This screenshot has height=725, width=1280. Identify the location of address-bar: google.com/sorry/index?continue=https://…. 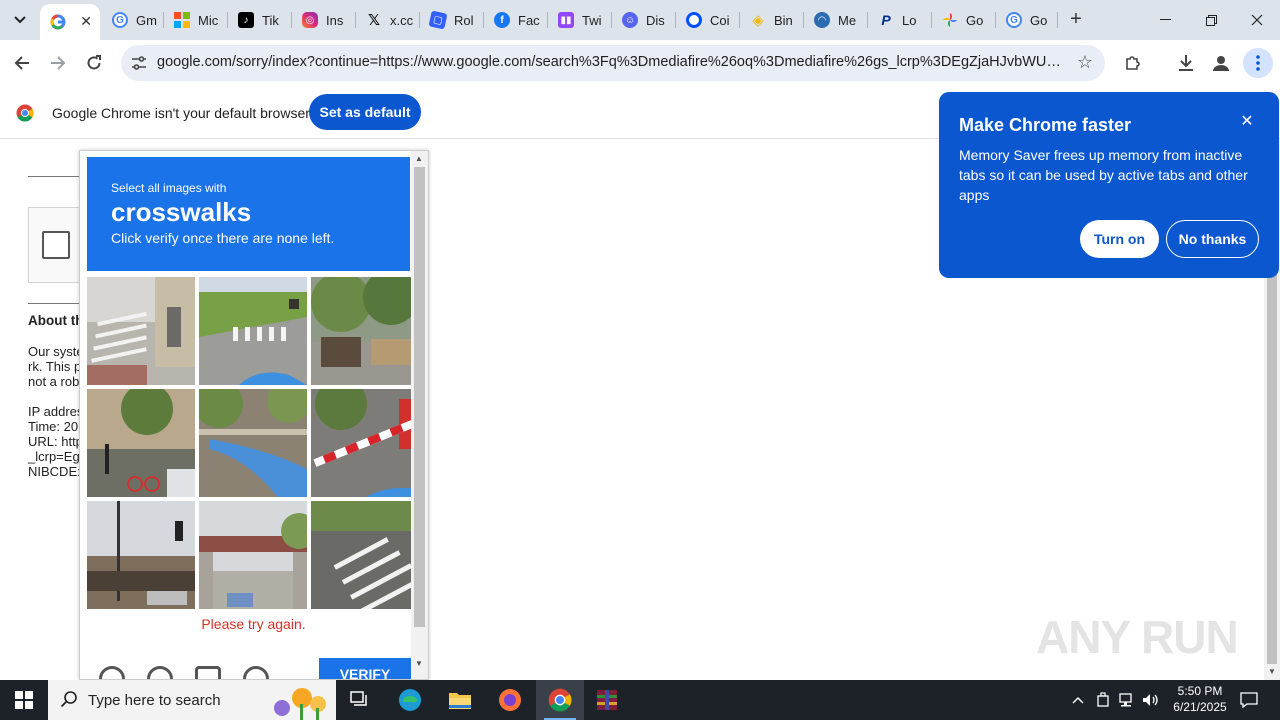
(613, 63).